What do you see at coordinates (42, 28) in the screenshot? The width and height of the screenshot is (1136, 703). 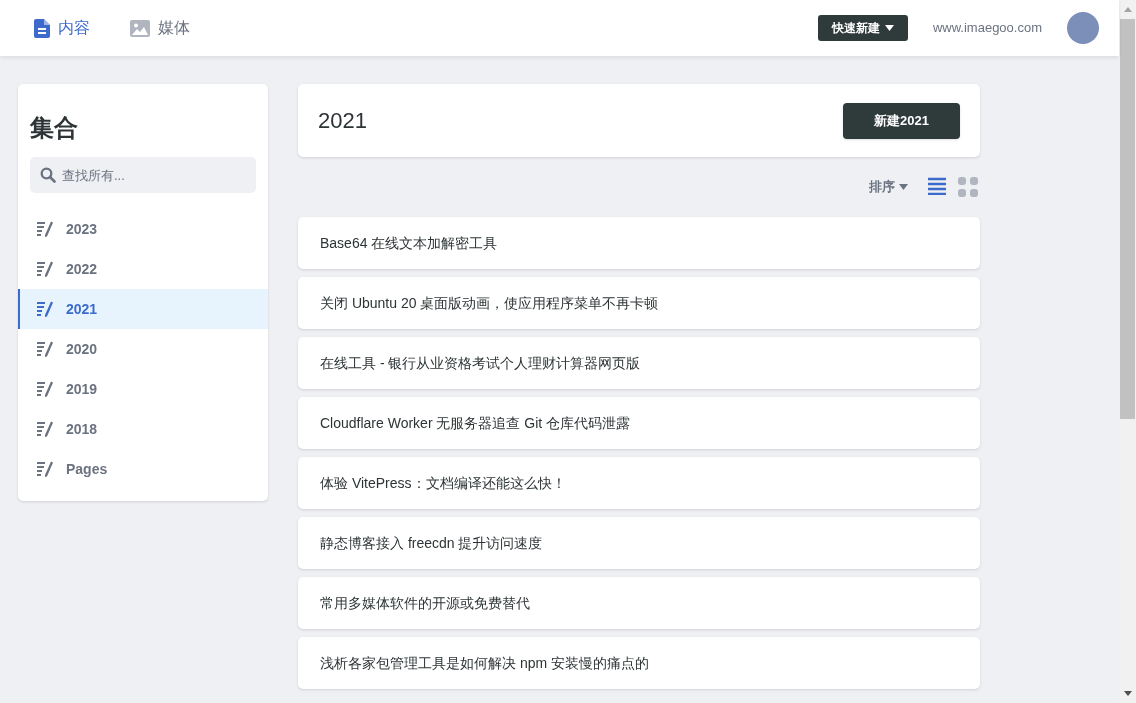 I see `document-icon` at bounding box center [42, 28].